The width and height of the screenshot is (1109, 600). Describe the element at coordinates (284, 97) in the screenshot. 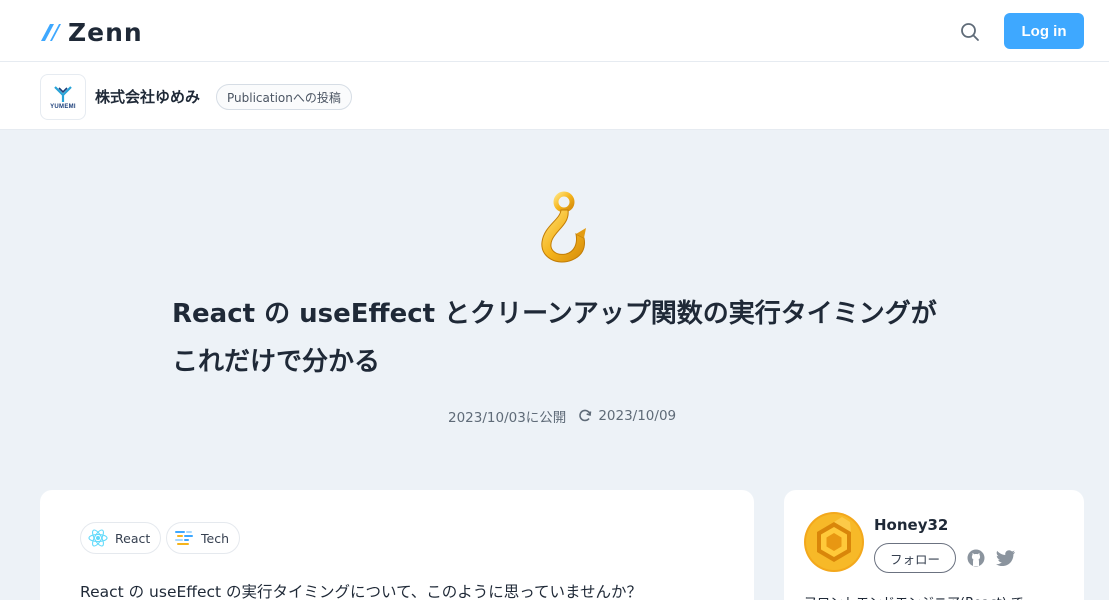

I see `publication-badge: Publicationへの投稿` at that location.